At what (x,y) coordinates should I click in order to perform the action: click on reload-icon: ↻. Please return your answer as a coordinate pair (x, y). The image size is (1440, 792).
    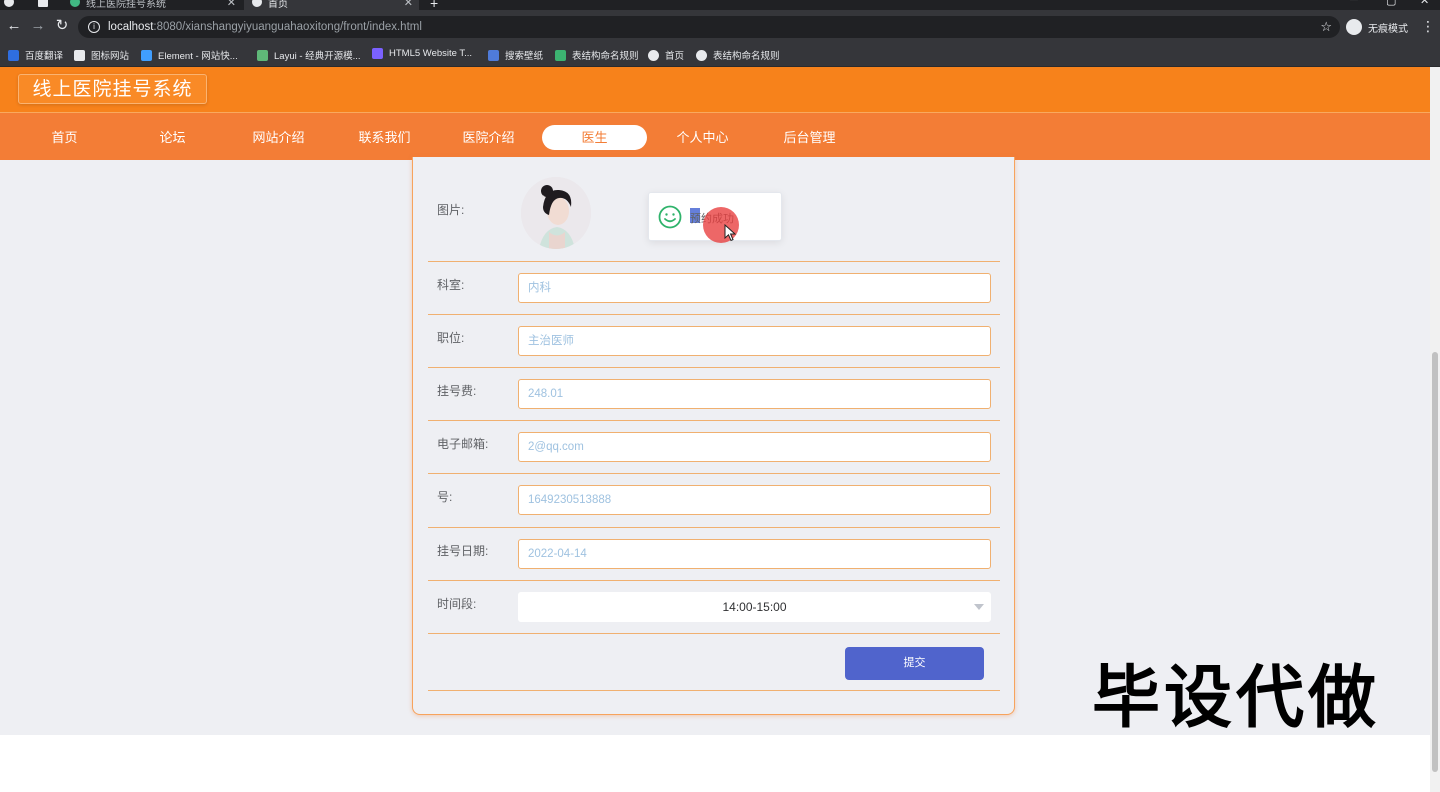
    Looking at the image, I should click on (62, 26).